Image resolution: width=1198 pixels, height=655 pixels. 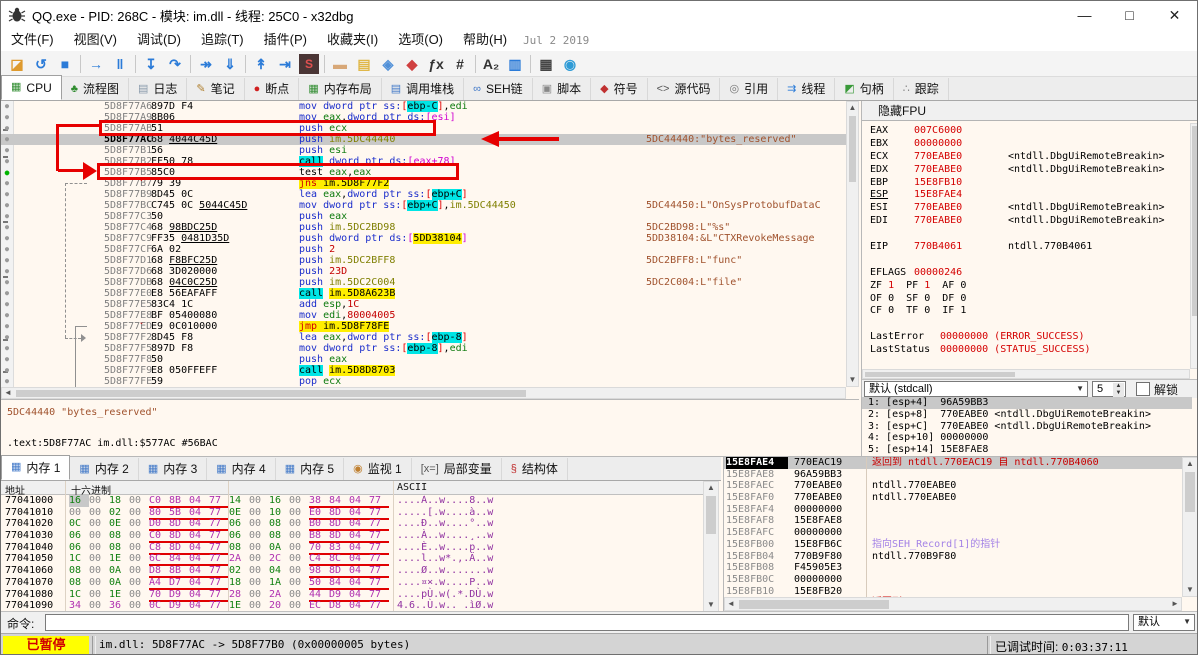 What do you see at coordinates (272, 89) in the screenshot?
I see `tab-breakpoints: ● 断点` at bounding box center [272, 89].